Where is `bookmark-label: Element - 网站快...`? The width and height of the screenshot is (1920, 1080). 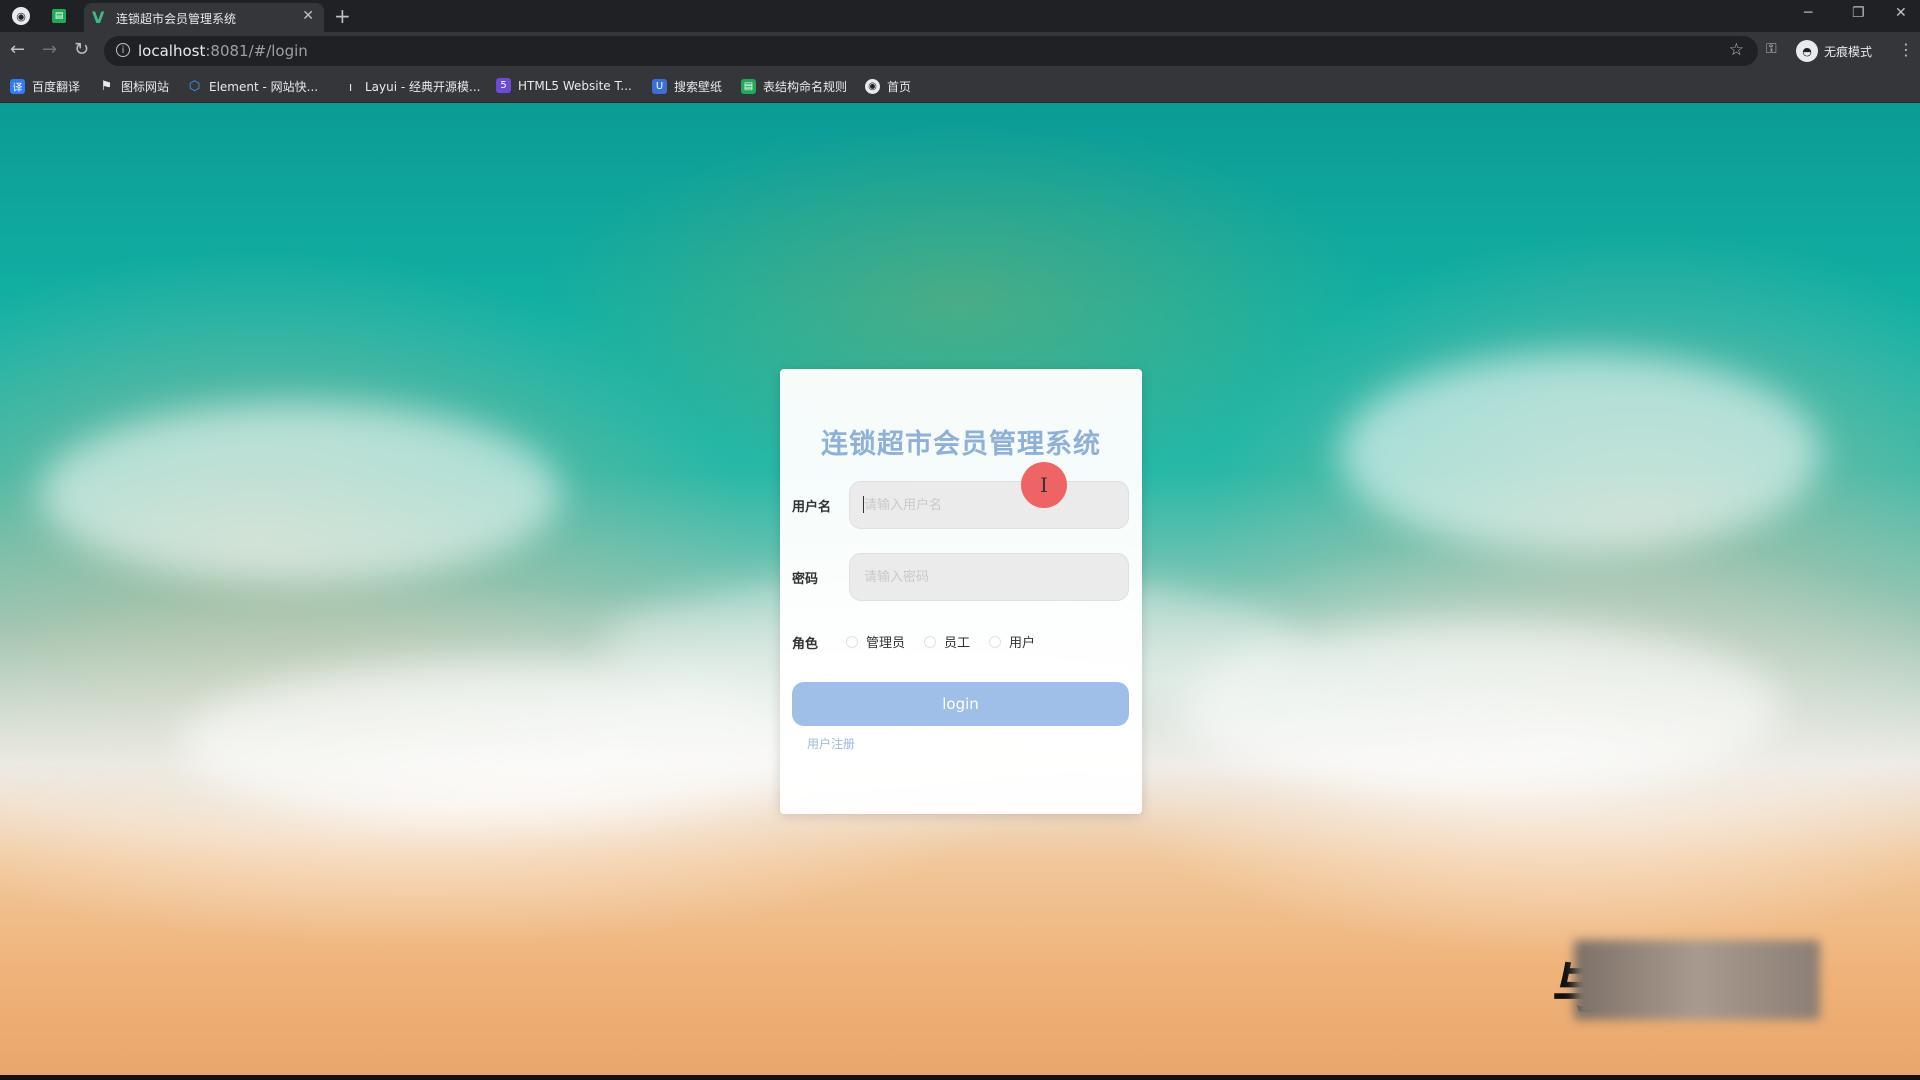 bookmark-label: Element - 网站快... is located at coordinates (264, 87).